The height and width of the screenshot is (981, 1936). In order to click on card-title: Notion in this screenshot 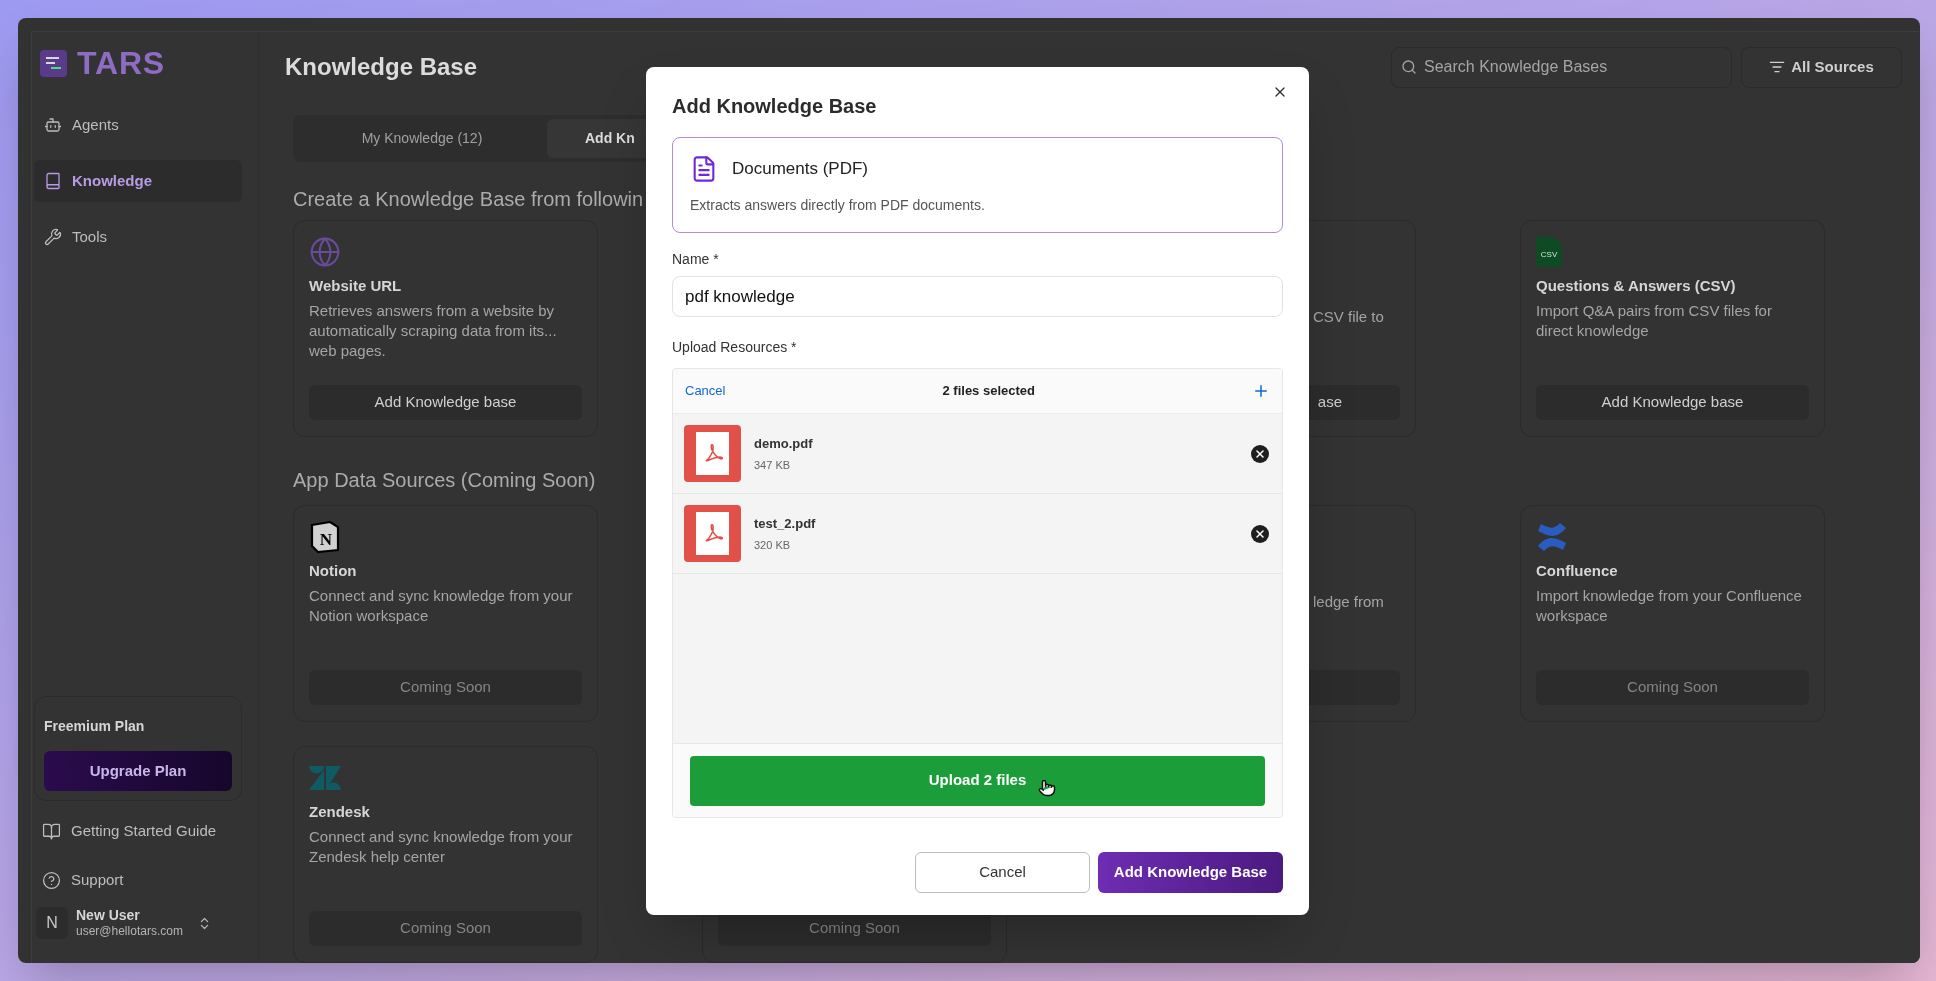, I will do `click(333, 571)`.